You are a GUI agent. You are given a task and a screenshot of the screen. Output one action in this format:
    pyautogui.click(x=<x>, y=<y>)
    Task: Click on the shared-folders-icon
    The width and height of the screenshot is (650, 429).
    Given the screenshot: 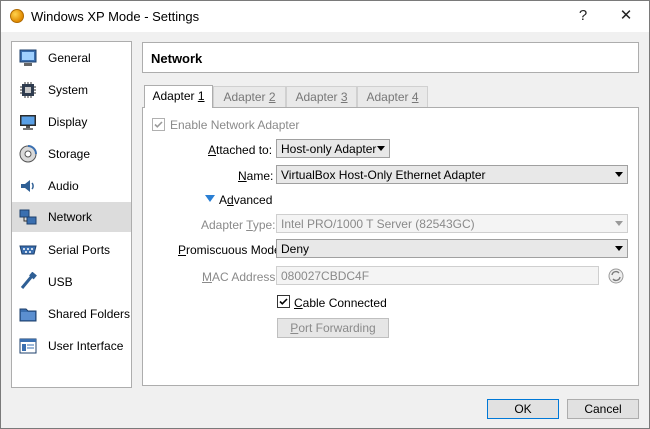 What is the action you would take?
    pyautogui.click(x=28, y=315)
    